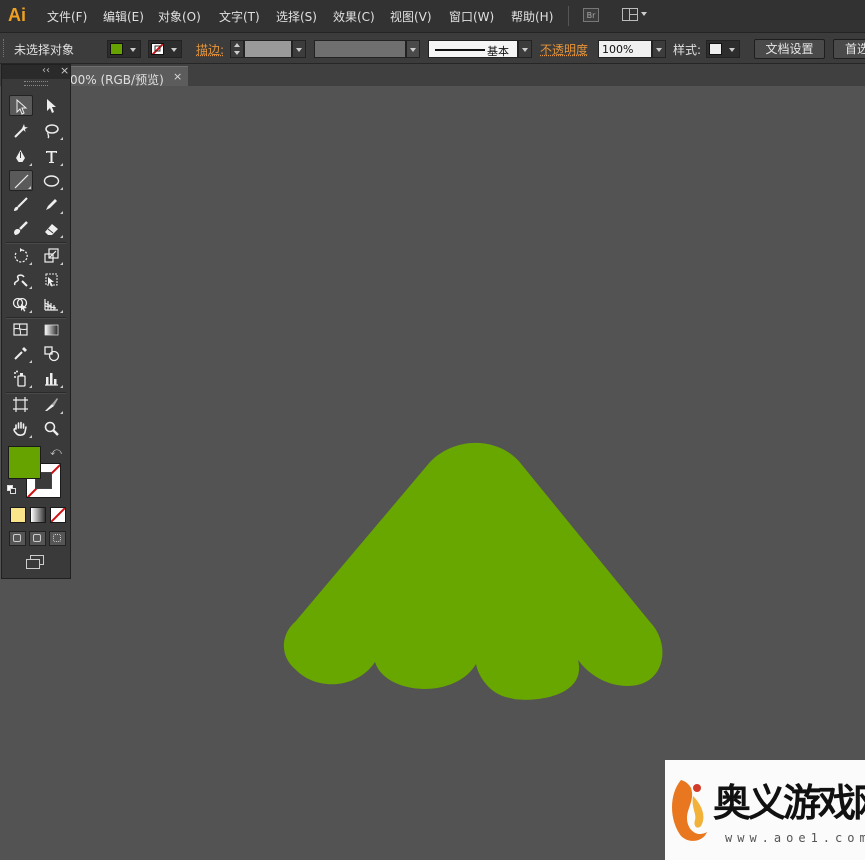 The image size is (865, 860). I want to click on draw-inside-button, so click(57, 538).